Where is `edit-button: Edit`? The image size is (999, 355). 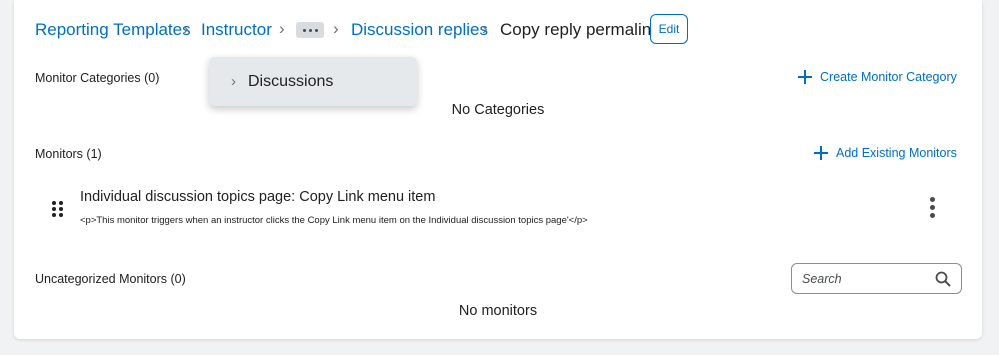 edit-button: Edit is located at coordinates (669, 29).